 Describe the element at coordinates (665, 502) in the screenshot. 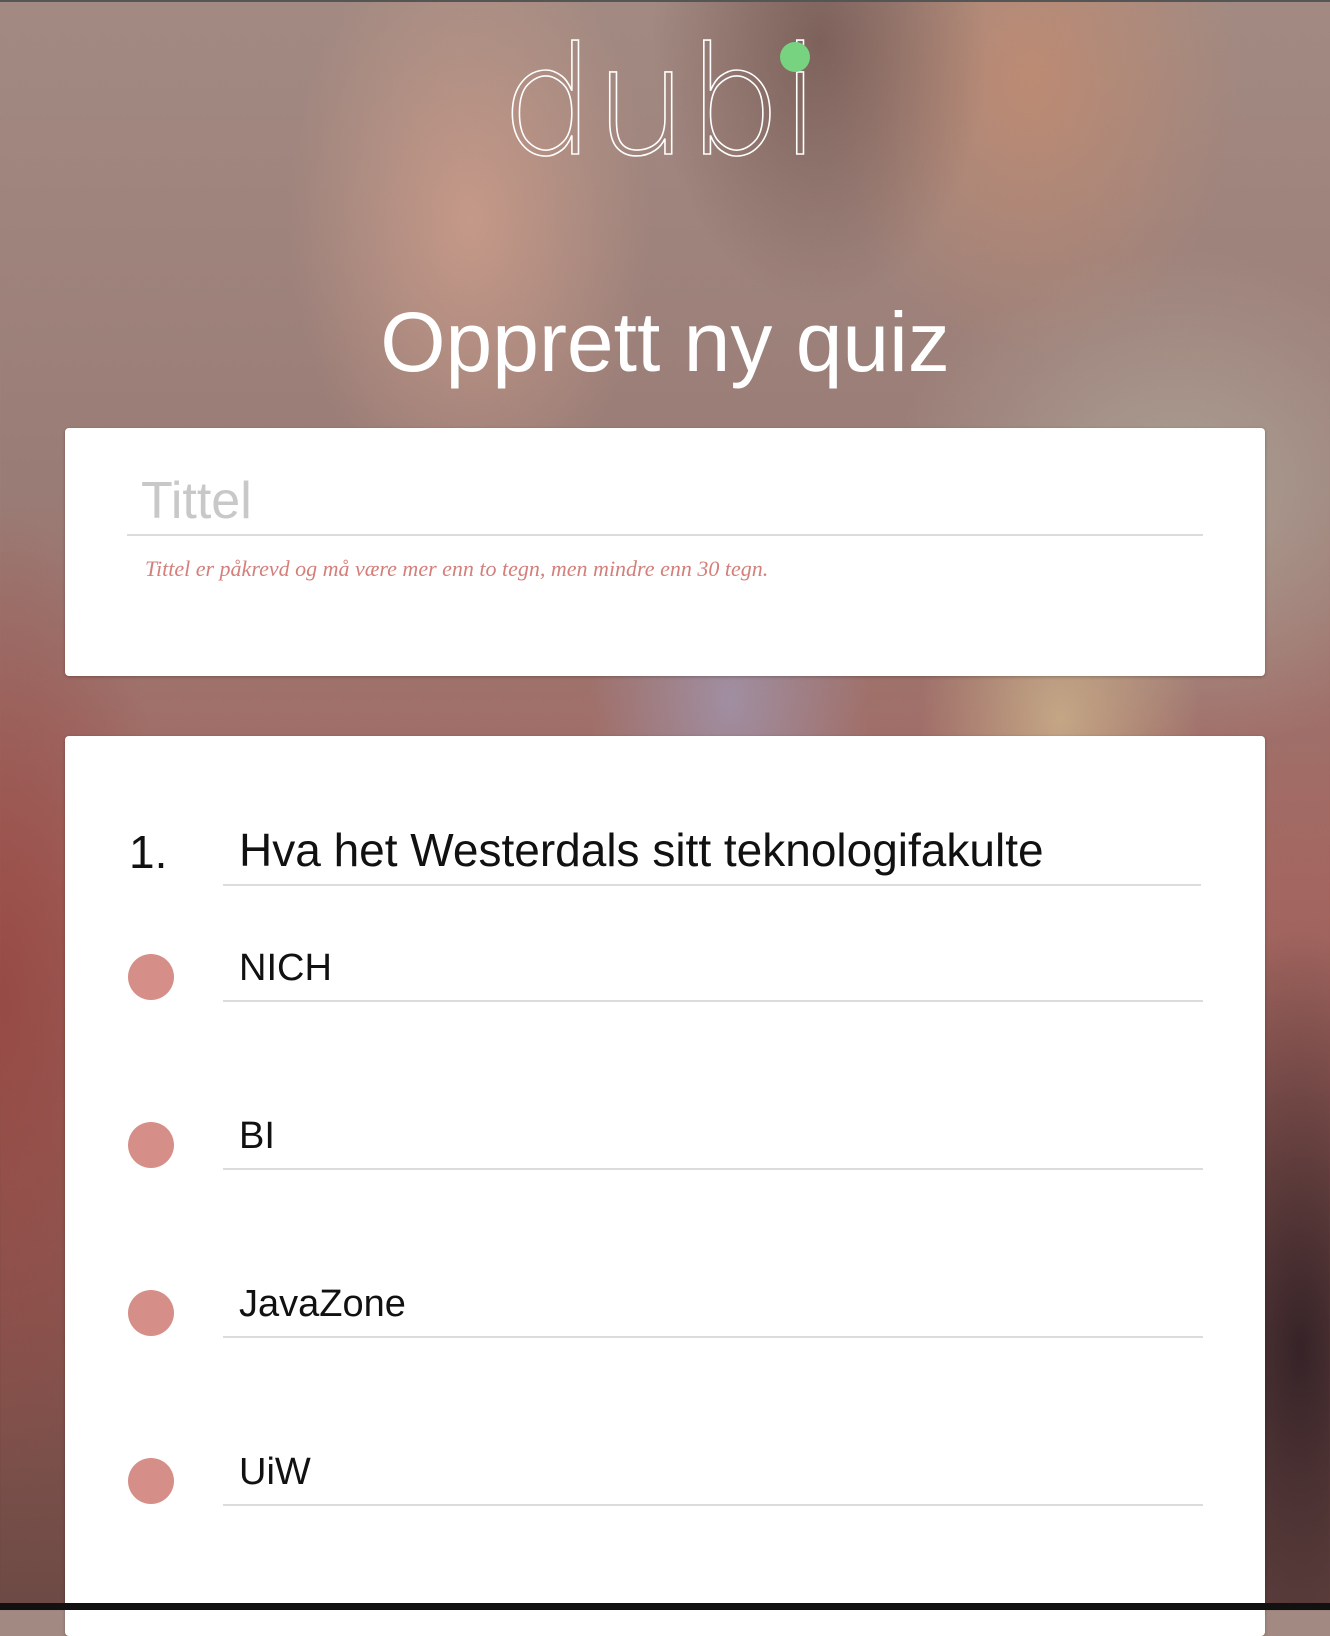

I see `quiz-title-input` at that location.